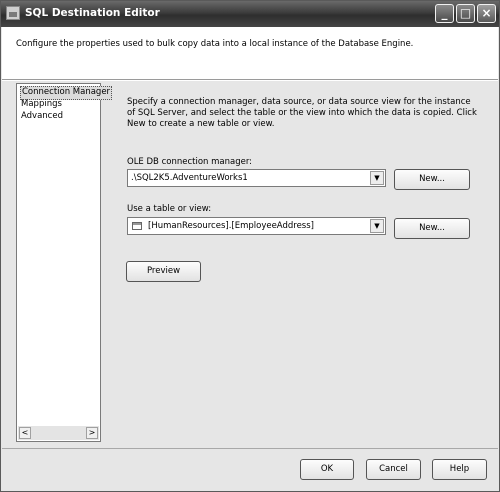  I want to click on scroll-left-icon: <, so click(25, 433).